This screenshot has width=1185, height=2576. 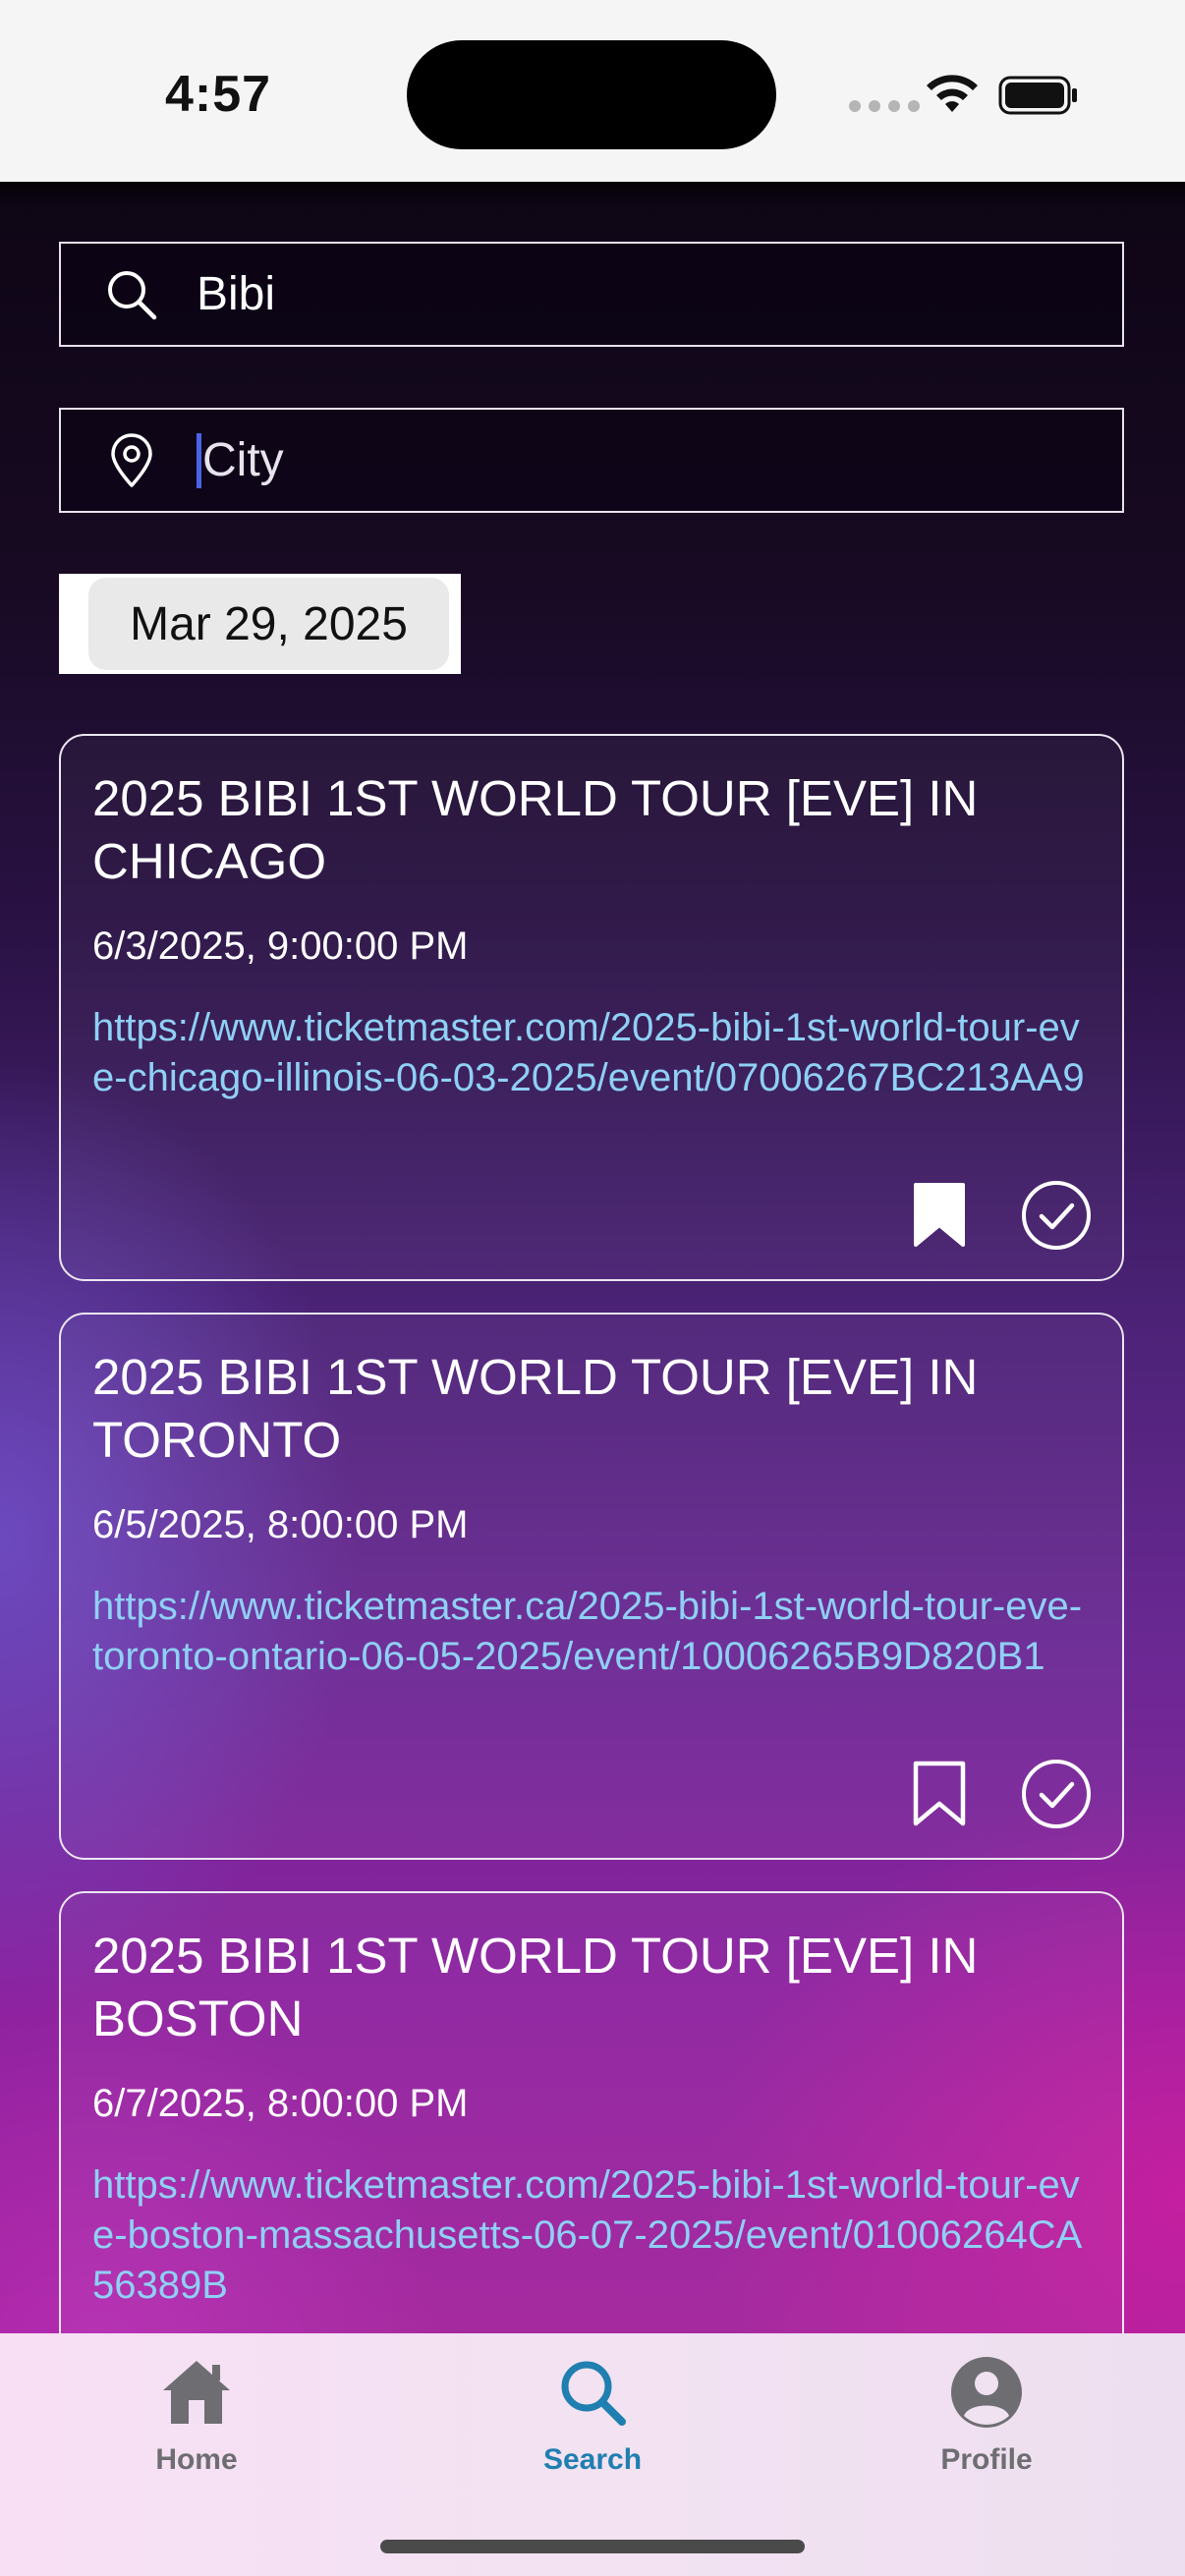 I want to click on event-title: 2025 BIBI 1ST WORLD TOUR [EVE] IN BOSTON, so click(x=536, y=1987).